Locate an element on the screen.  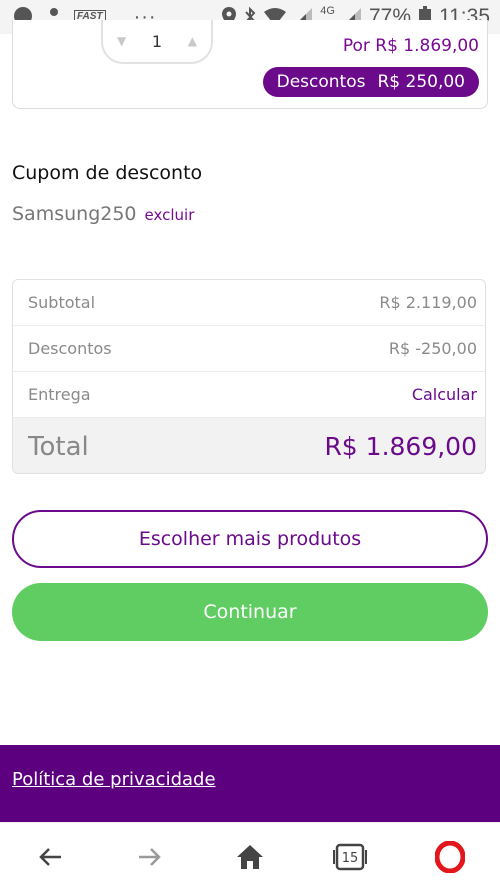
tabs-icon: 15 is located at coordinates (350, 856).